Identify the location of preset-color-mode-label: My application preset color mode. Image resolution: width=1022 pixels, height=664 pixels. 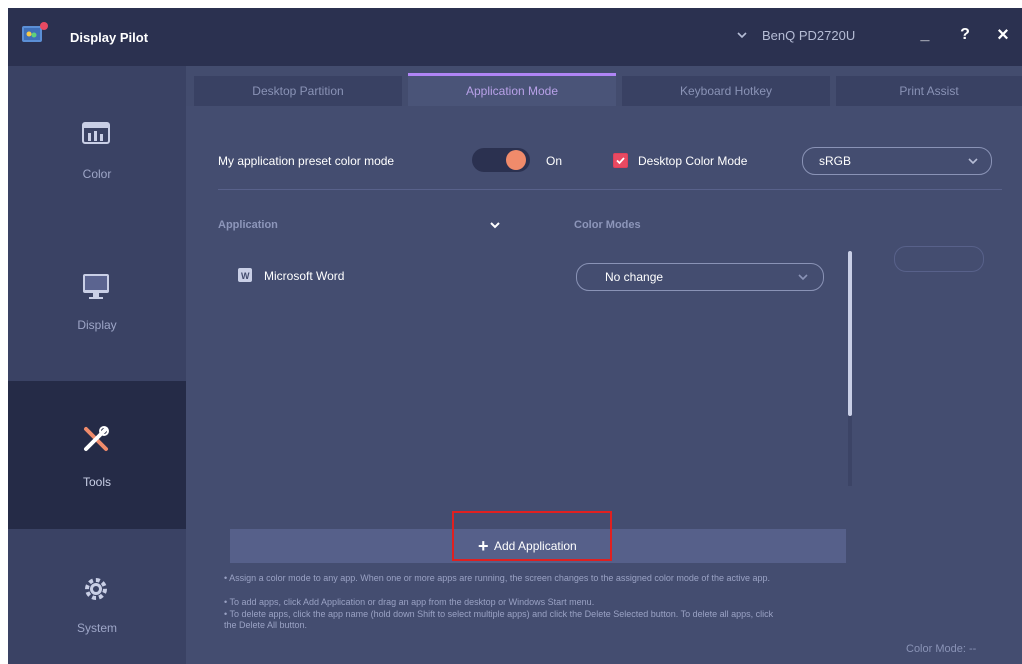
(306, 161).